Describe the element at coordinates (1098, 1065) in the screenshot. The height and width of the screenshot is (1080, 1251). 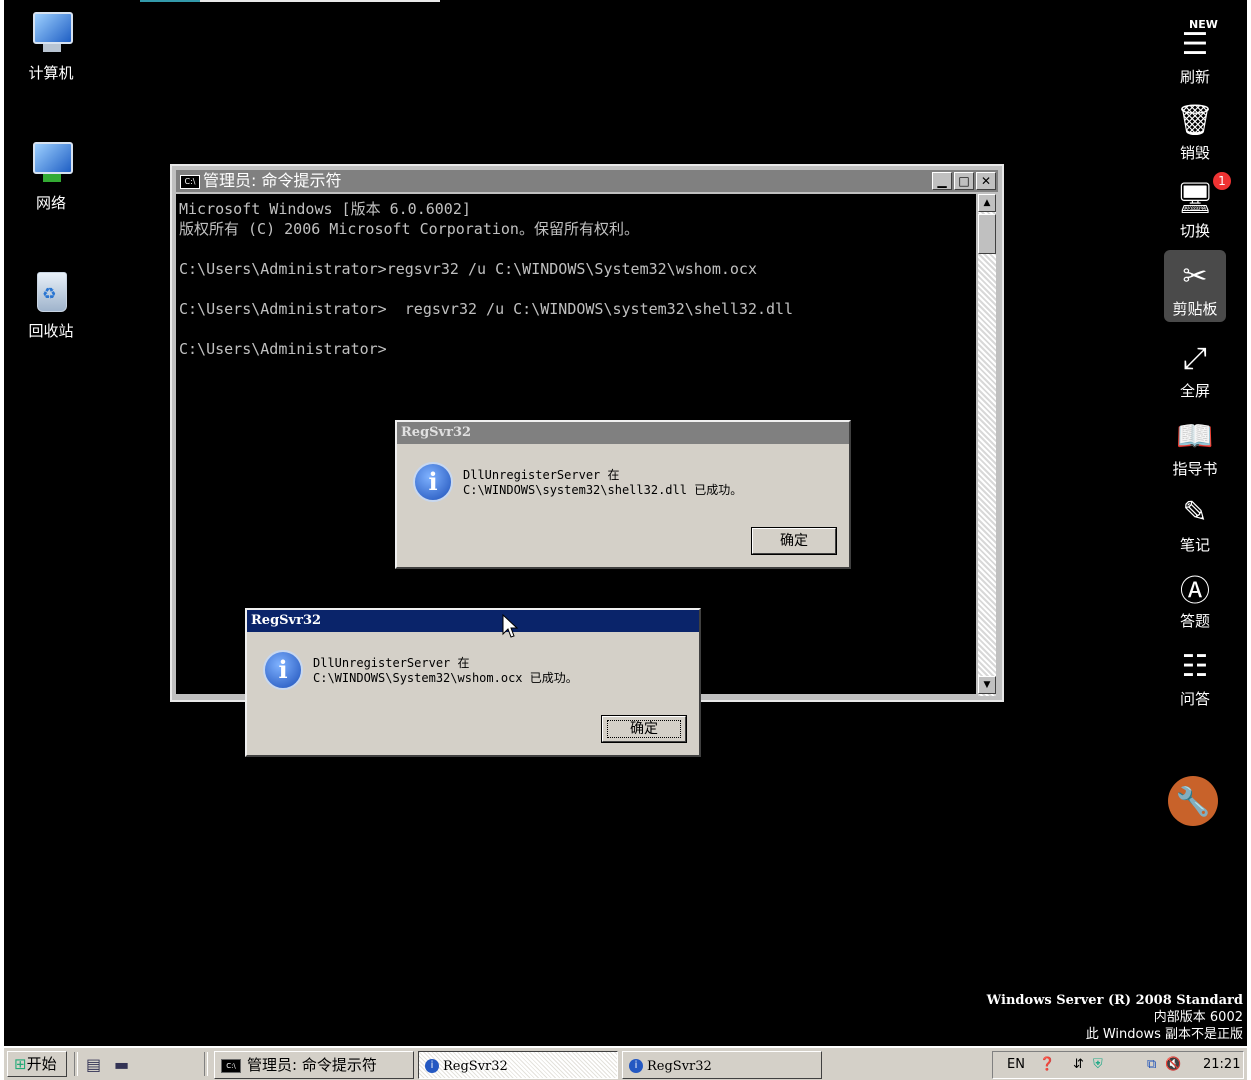
I see `security-tray-icon: ⛨` at that location.